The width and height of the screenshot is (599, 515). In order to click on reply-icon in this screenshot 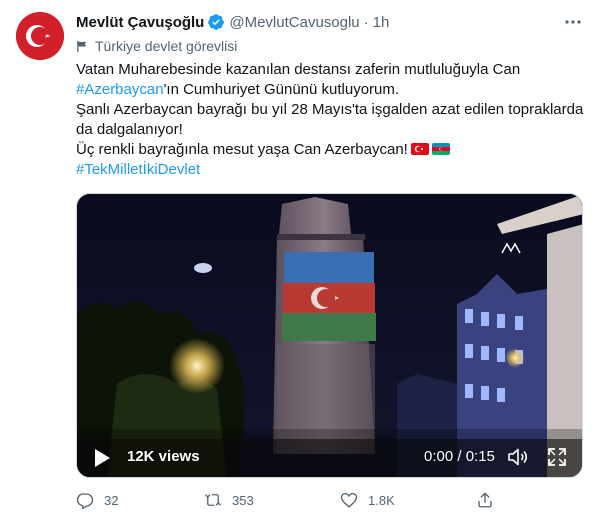, I will do `click(85, 501)`.